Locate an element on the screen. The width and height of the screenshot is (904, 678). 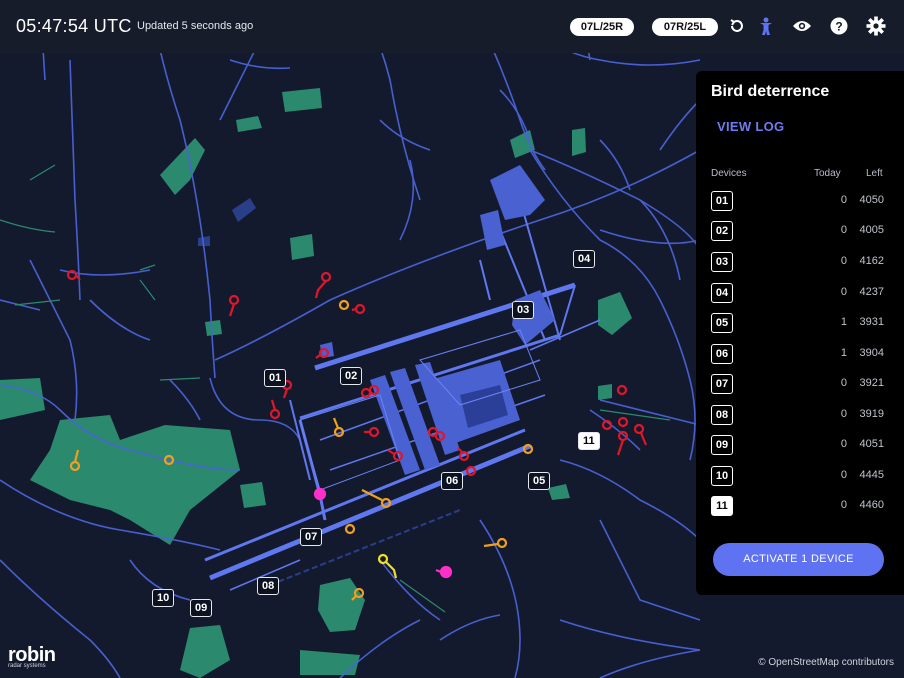
device-id: 10 is located at coordinates (722, 476).